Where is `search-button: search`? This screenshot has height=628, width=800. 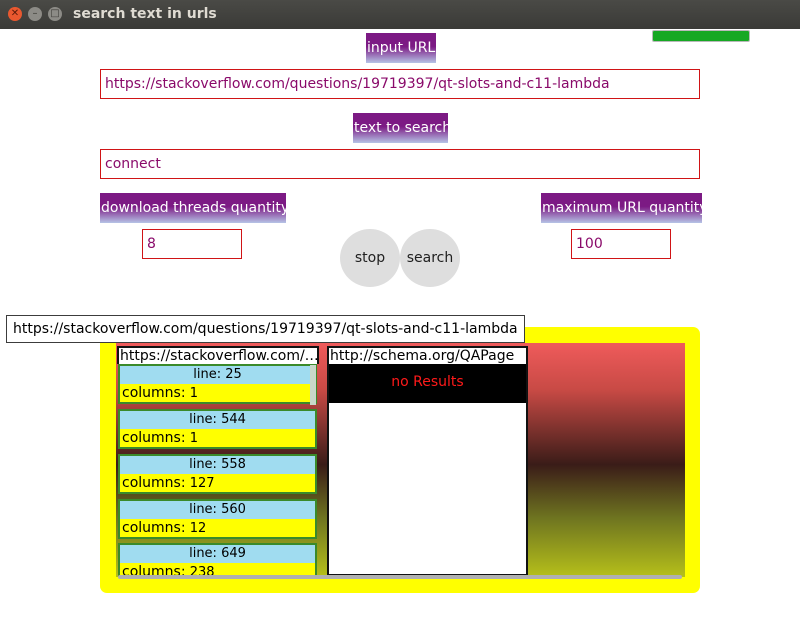
search-button: search is located at coordinates (430, 258).